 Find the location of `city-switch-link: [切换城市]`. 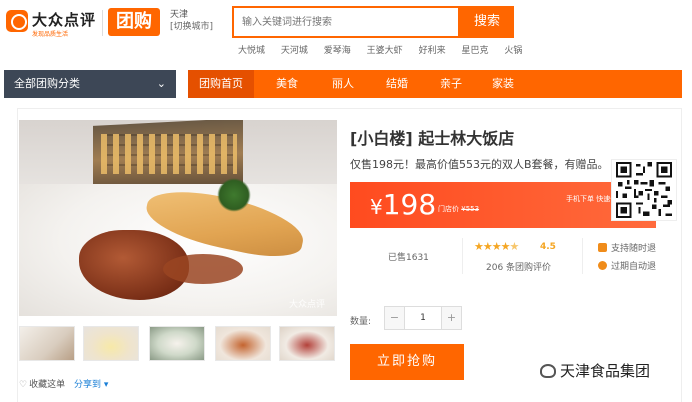

city-switch-link: [切换城市] is located at coordinates (191, 27).